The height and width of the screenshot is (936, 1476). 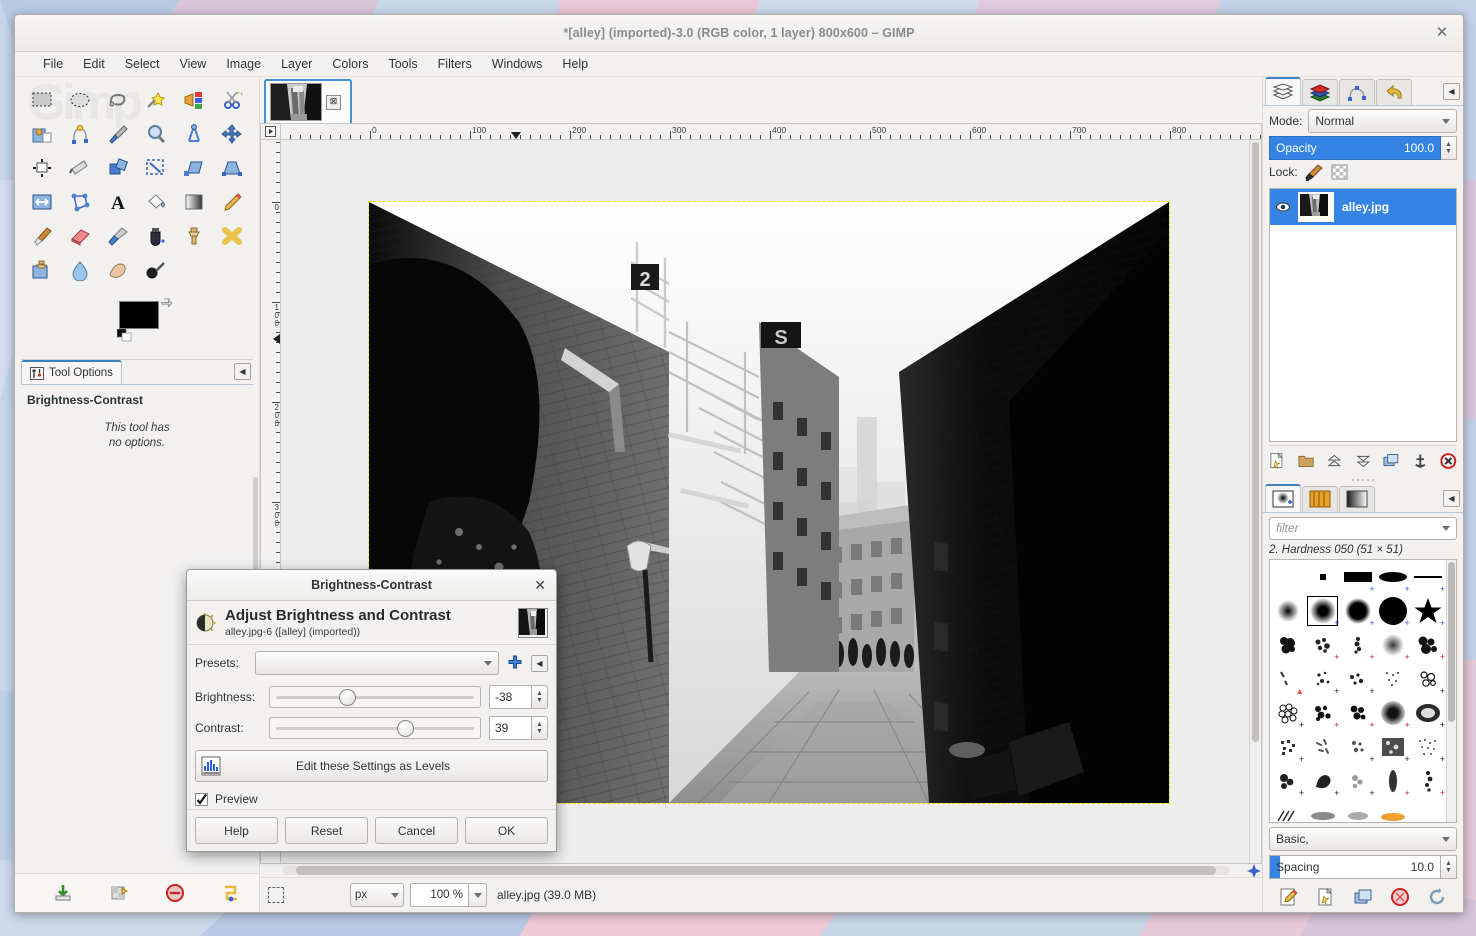 What do you see at coordinates (1320, 498) in the screenshot?
I see `tab-patterns` at bounding box center [1320, 498].